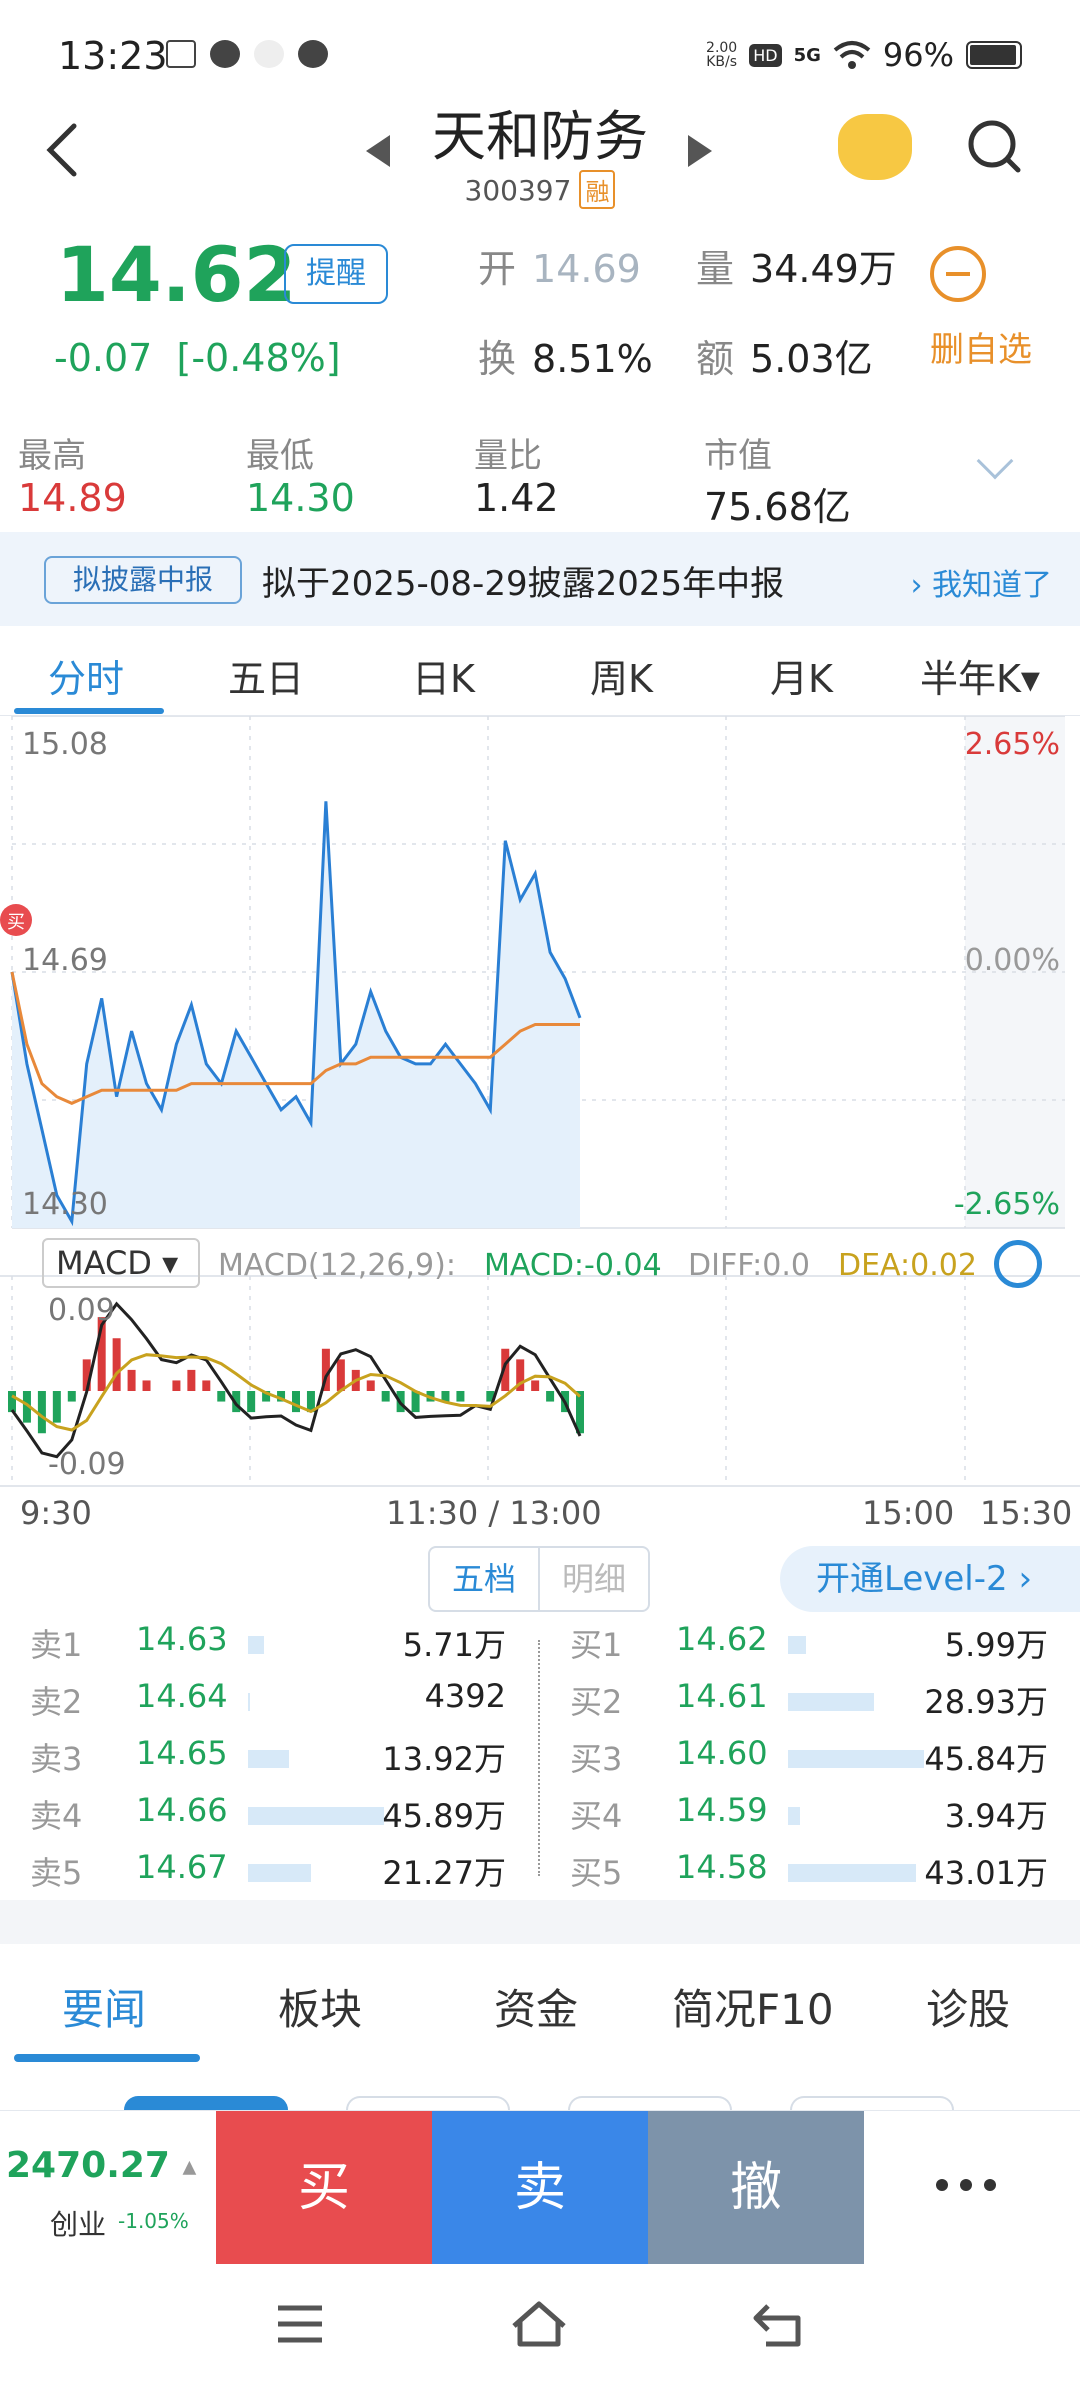 The image size is (1080, 2388). Describe the element at coordinates (823, 269) in the screenshot. I see `volume-value: 34.49万` at that location.